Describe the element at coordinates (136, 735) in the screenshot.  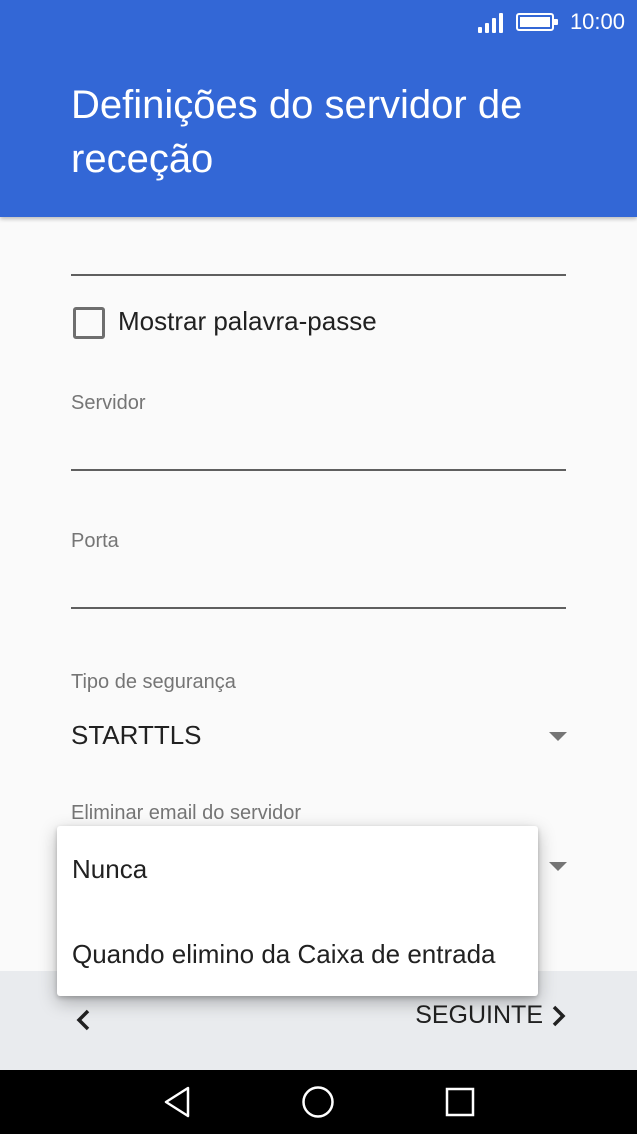
I see `security-type-value: STARTTLS` at that location.